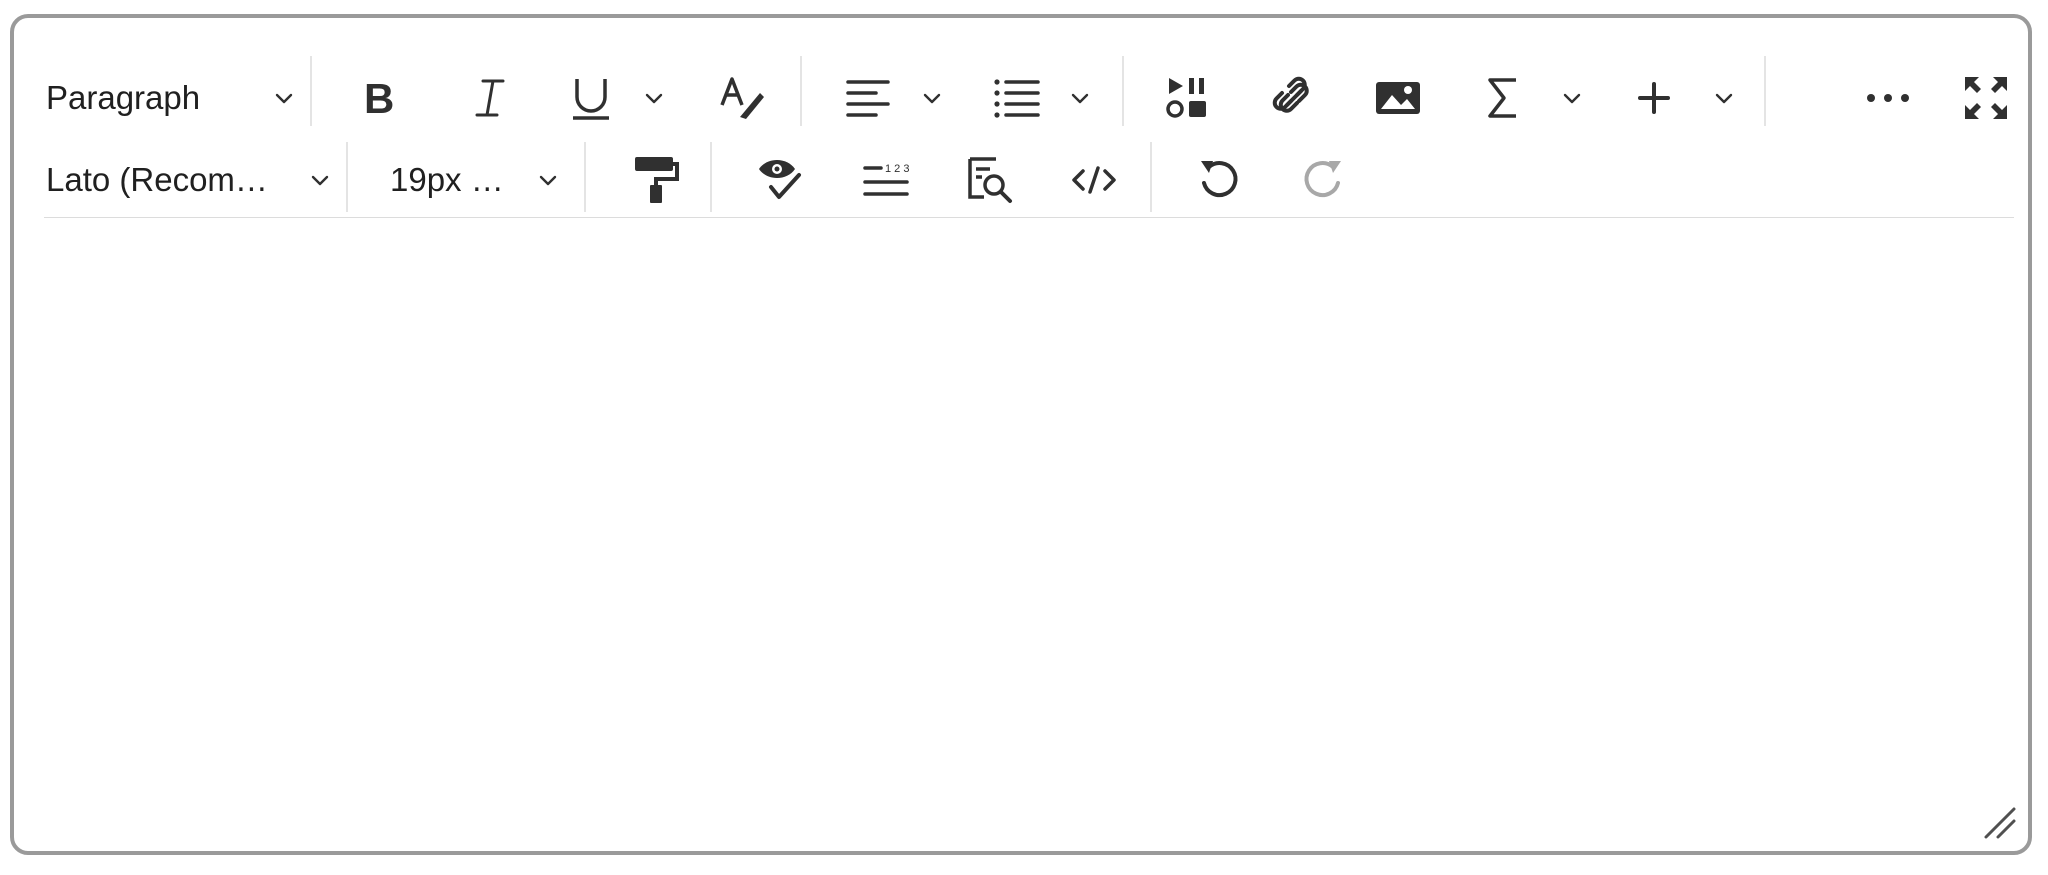 The height and width of the screenshot is (875, 2048). I want to click on block-format-label: Paragraph, so click(123, 97).